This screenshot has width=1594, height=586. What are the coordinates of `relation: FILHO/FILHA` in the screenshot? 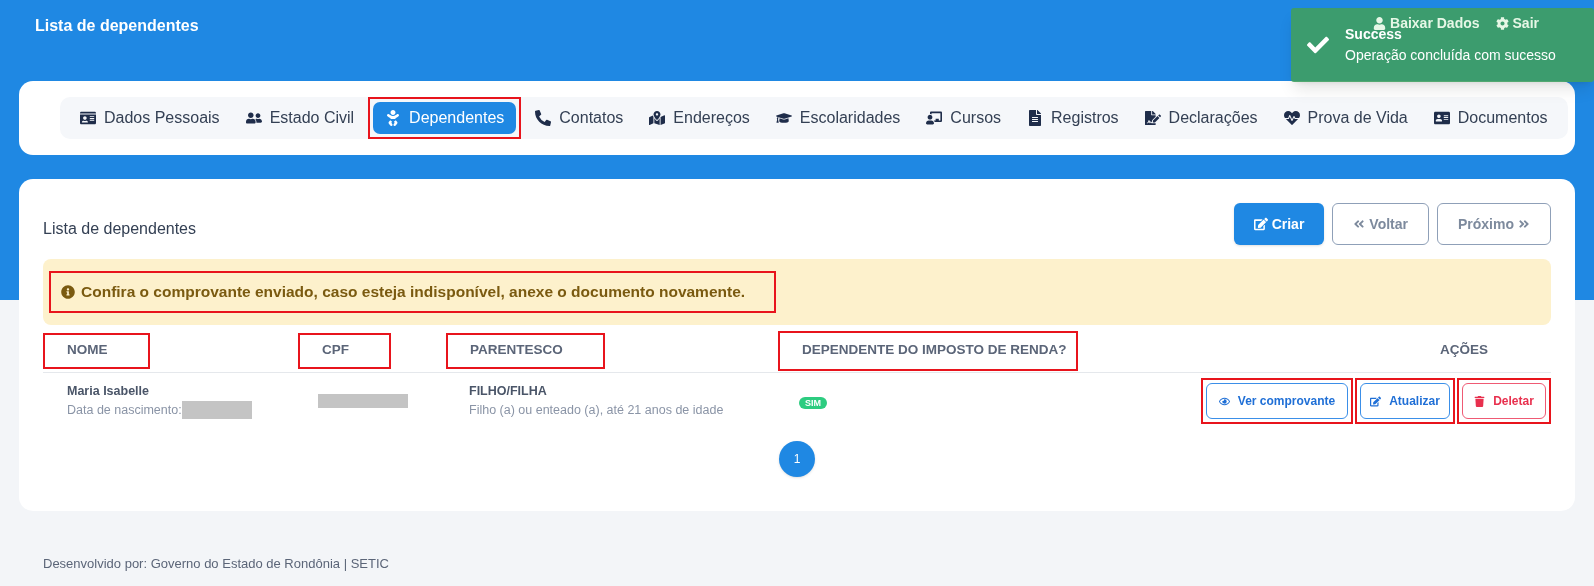 It's located at (508, 392).